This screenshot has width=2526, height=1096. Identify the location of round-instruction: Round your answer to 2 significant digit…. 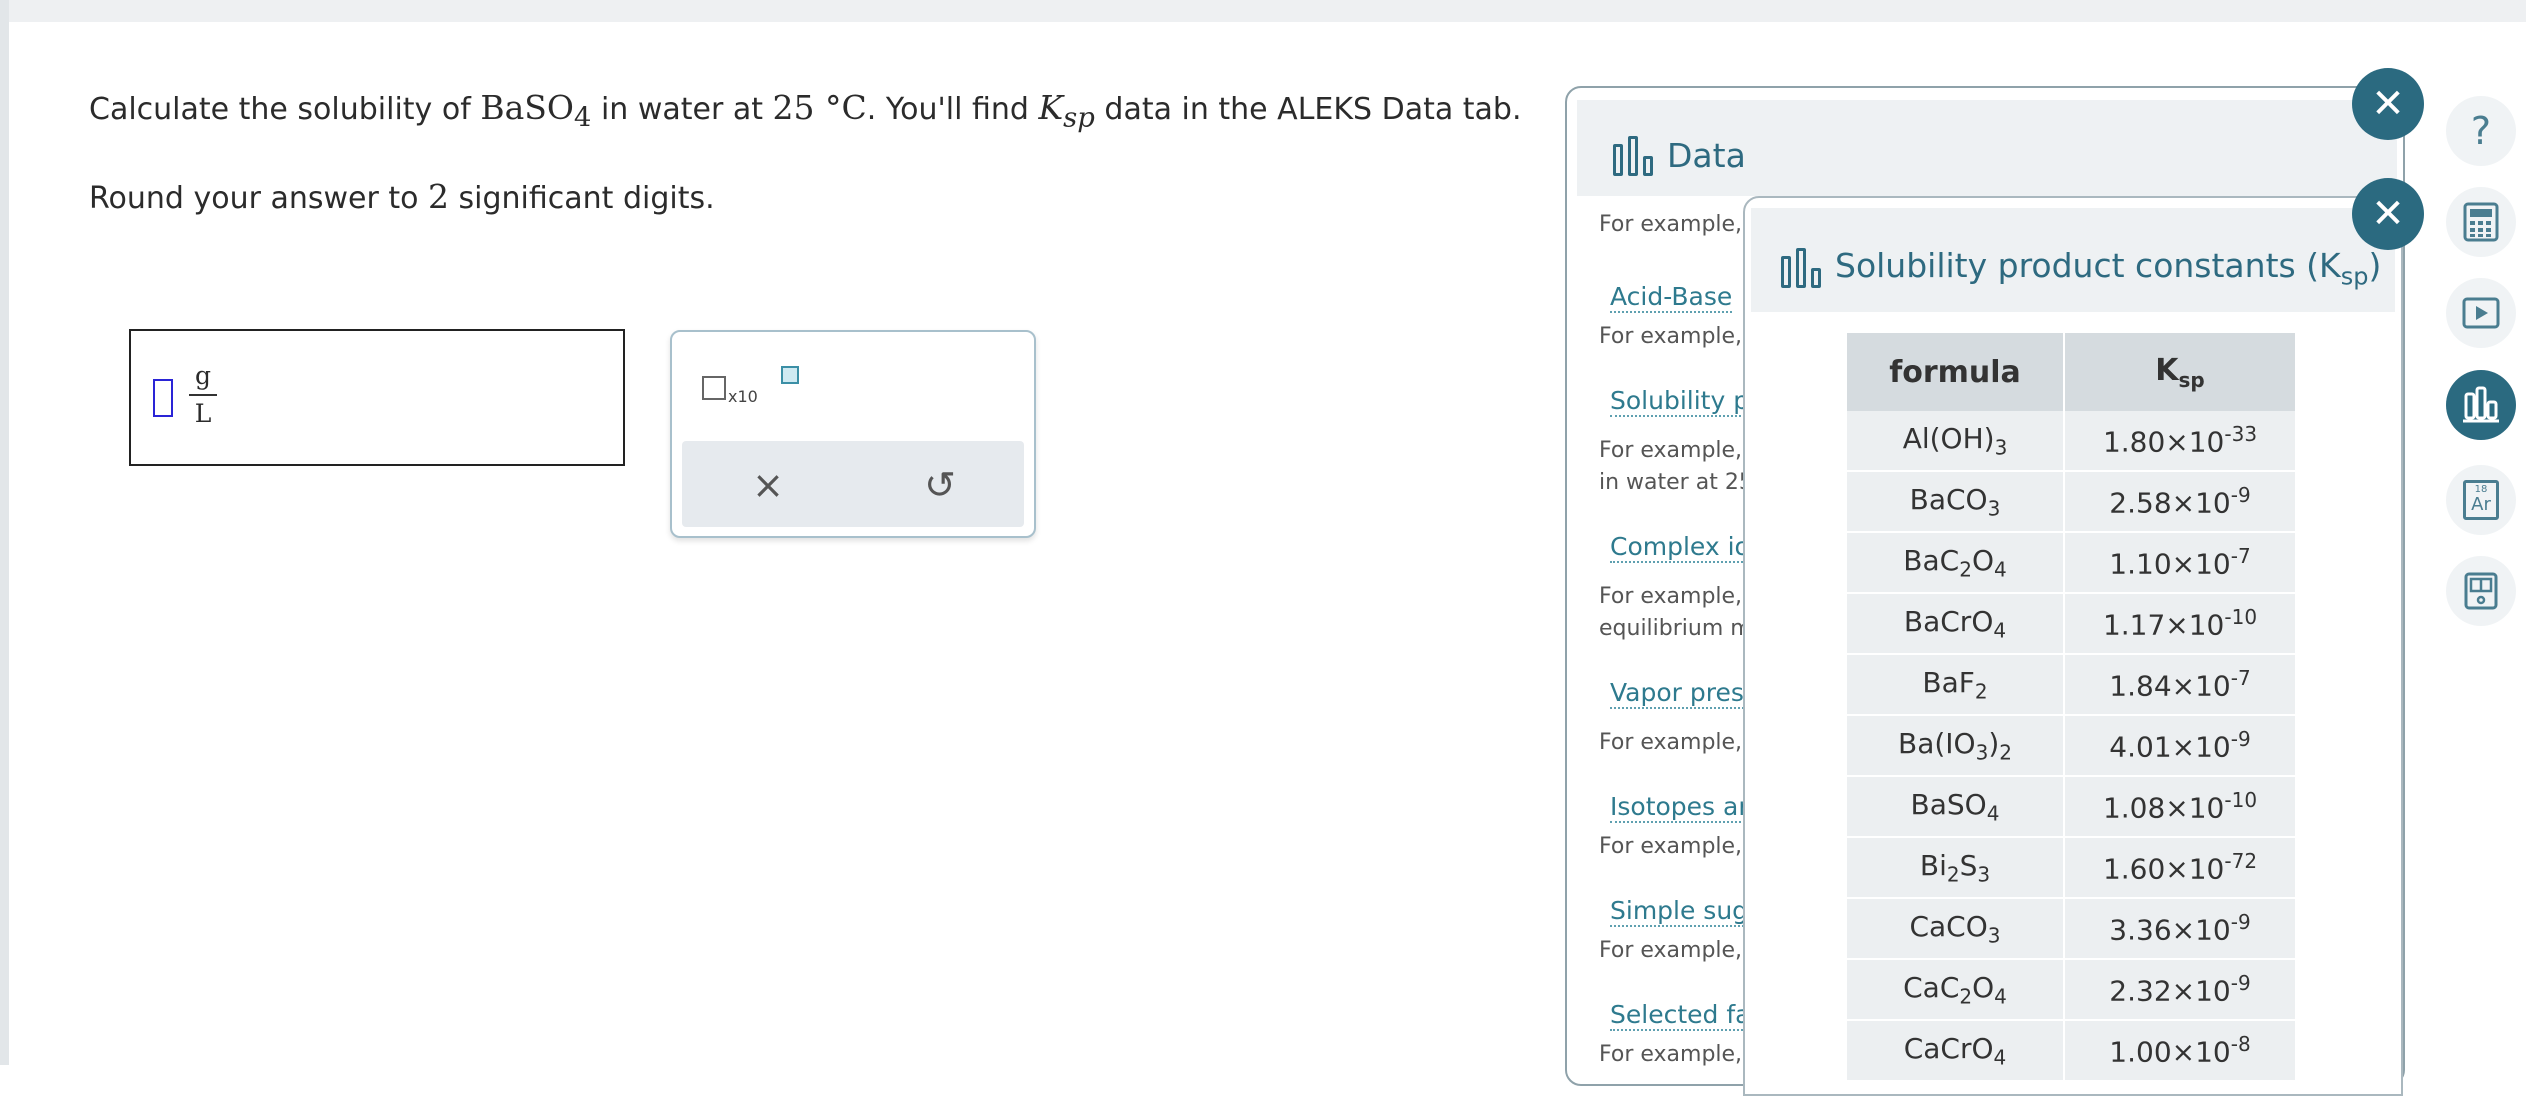
(402, 196).